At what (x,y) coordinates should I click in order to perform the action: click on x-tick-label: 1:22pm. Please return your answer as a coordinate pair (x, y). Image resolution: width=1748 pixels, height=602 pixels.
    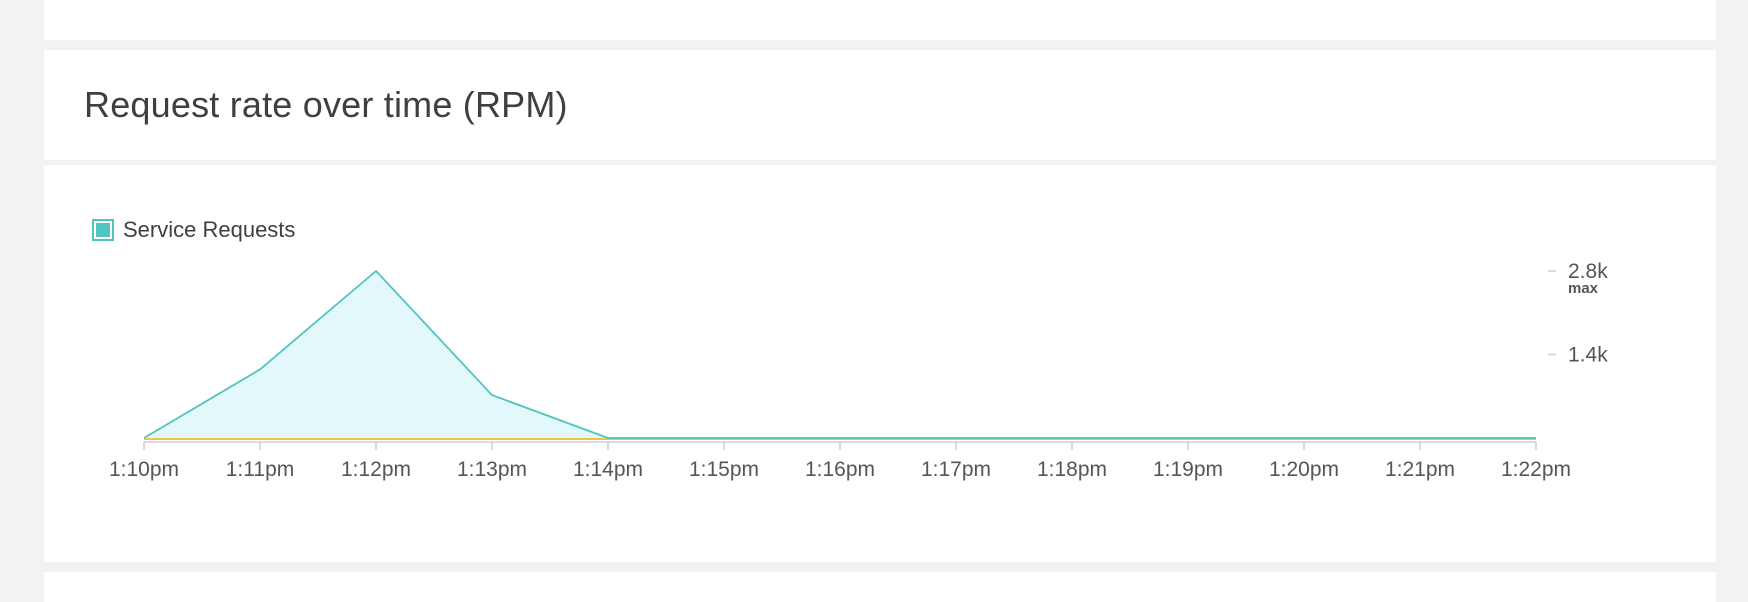
    Looking at the image, I should click on (1536, 469).